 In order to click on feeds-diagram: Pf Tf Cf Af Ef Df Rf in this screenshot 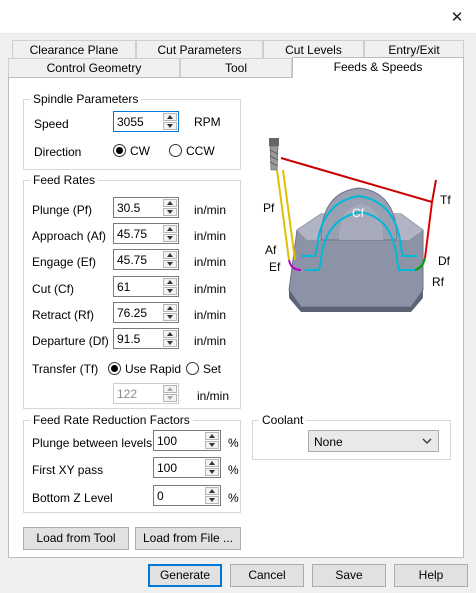, I will do `click(357, 225)`.